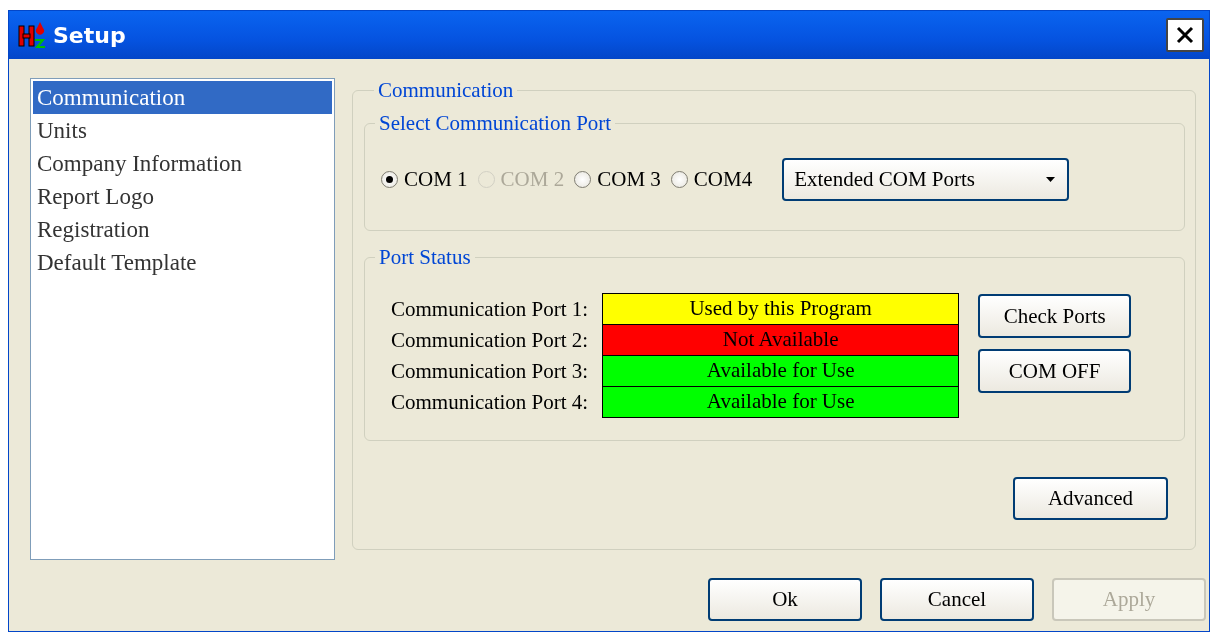  I want to click on dialog-button: Ok, so click(785, 599).